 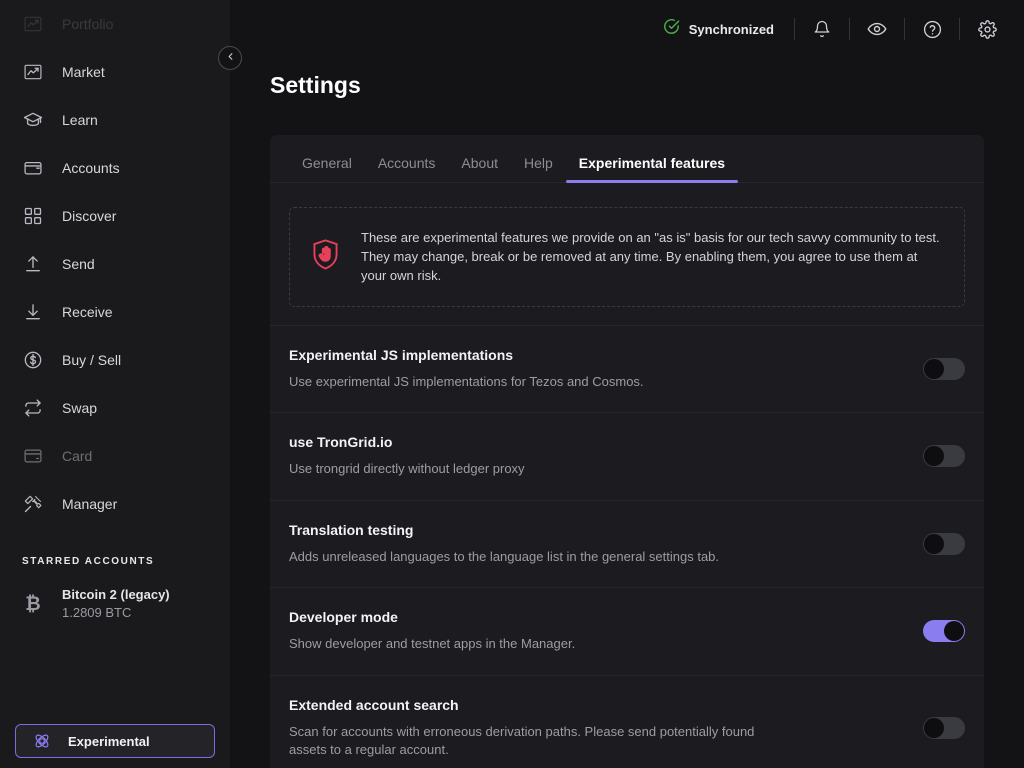 What do you see at coordinates (115, 408) in the screenshot?
I see `sidebar-item-swap: Swap` at bounding box center [115, 408].